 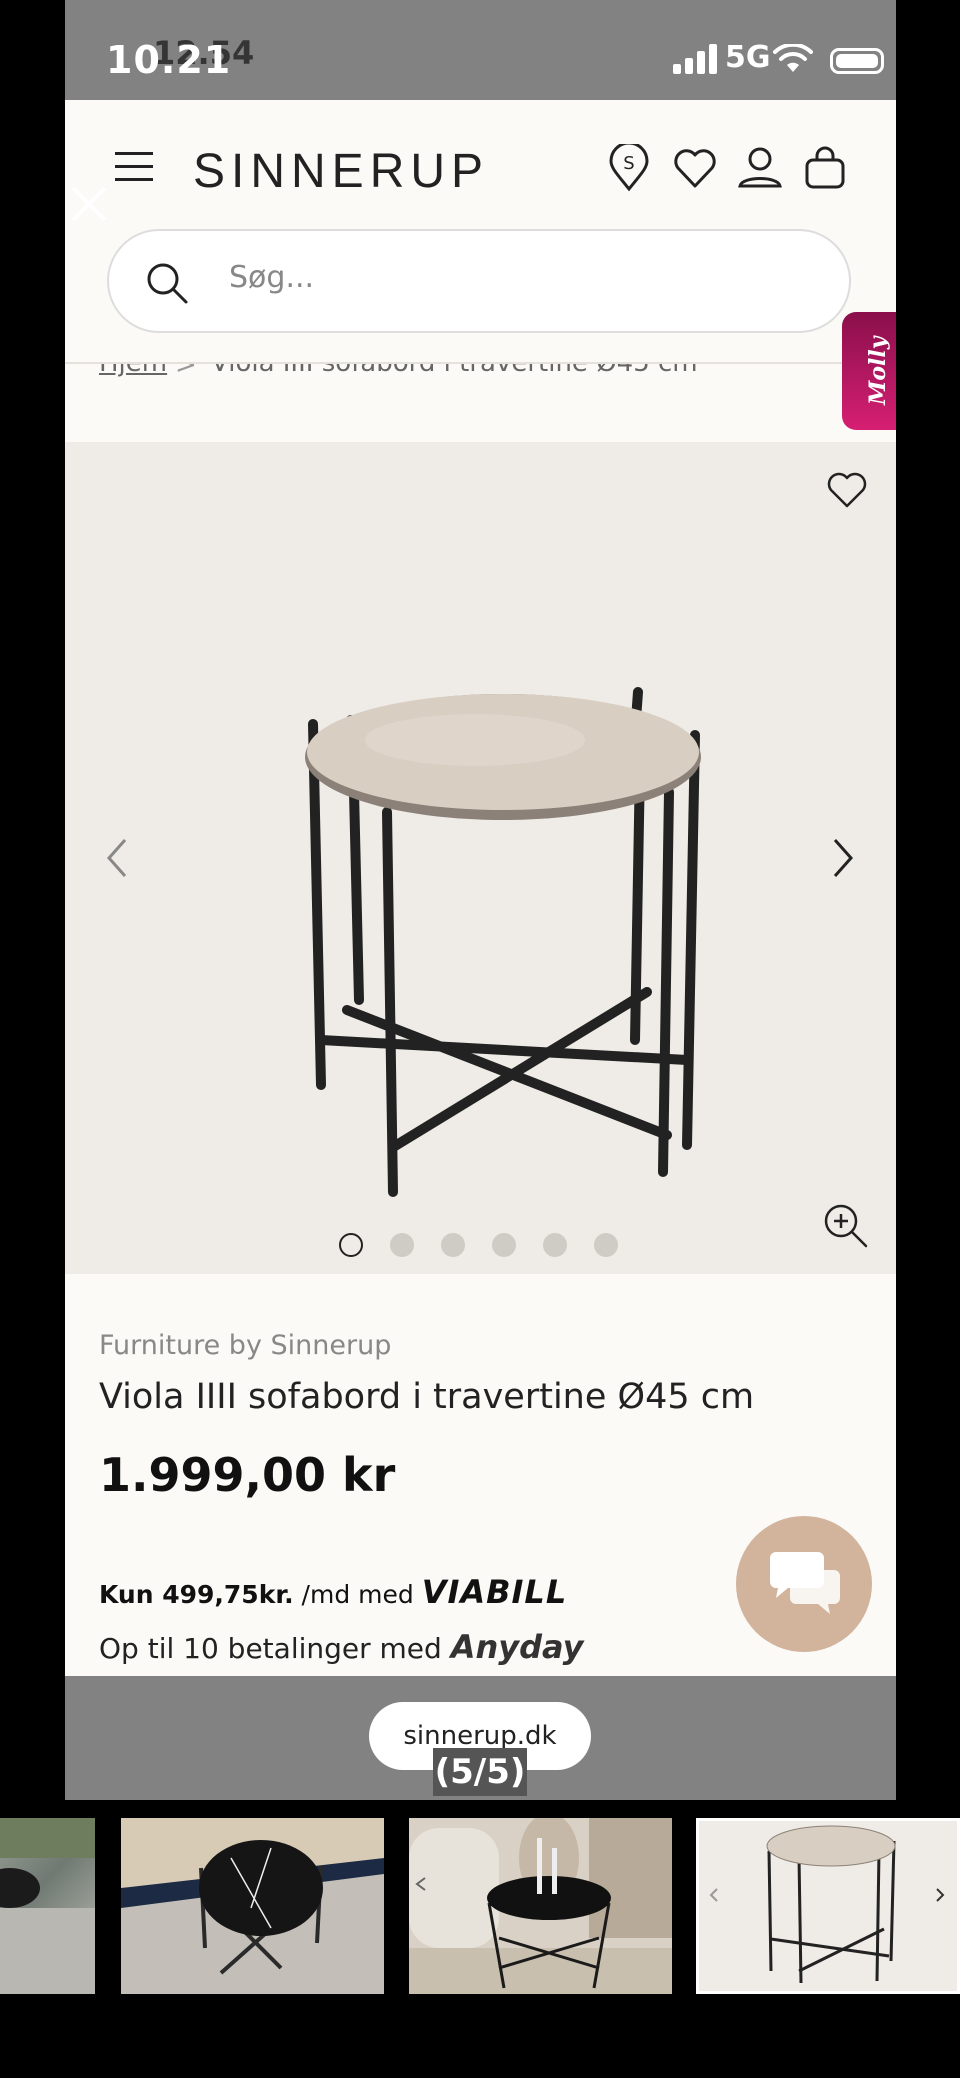 I want to click on thumbnail-4-image, so click(x=828, y=1906).